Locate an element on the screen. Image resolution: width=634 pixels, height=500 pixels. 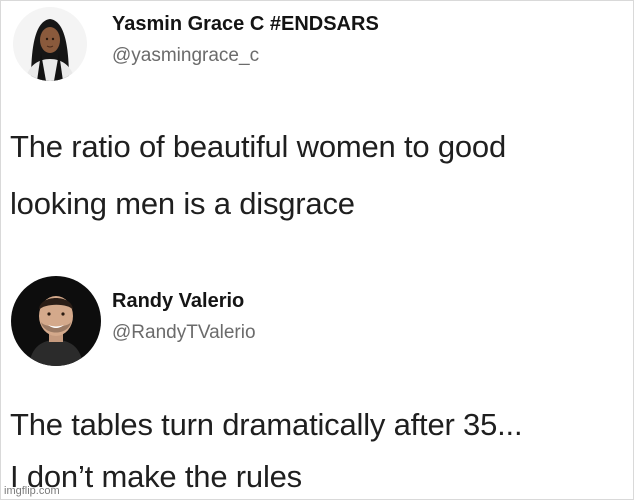
avatar-yasmin is located at coordinates (50, 44).